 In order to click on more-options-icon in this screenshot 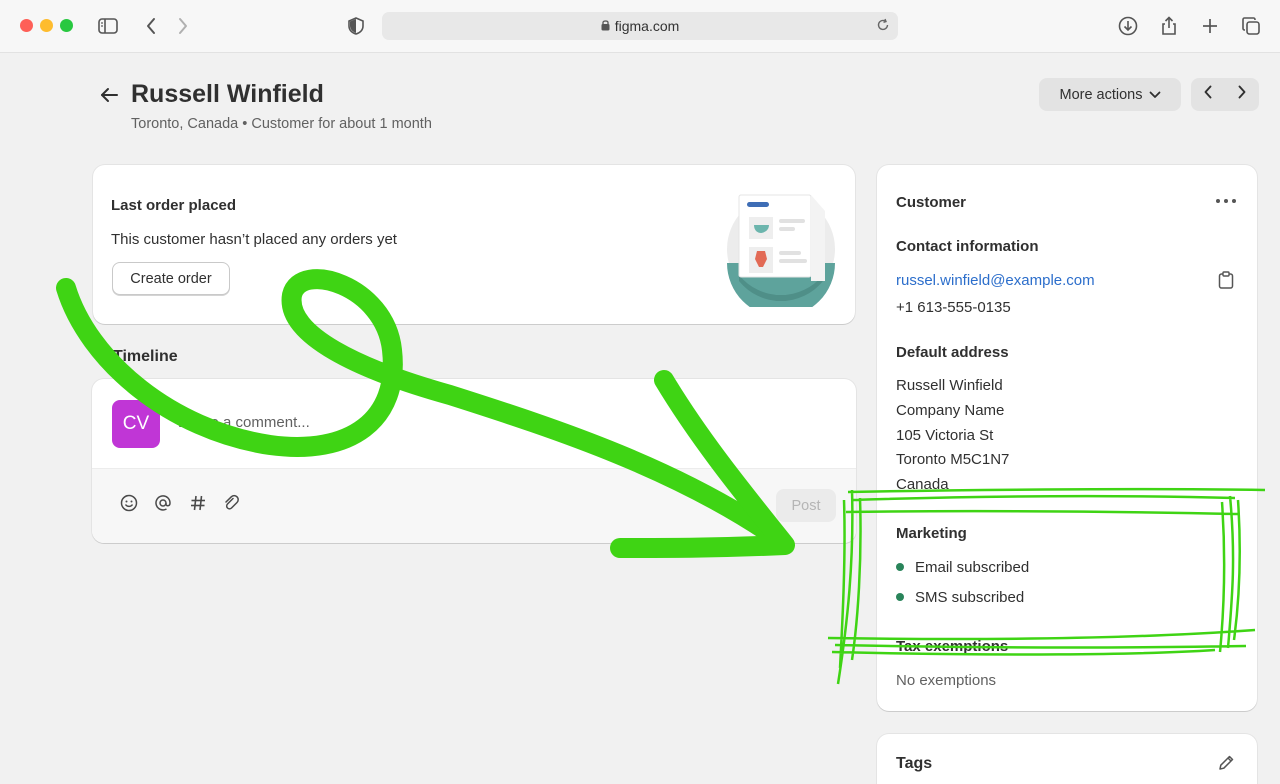, I will do `click(1226, 201)`.